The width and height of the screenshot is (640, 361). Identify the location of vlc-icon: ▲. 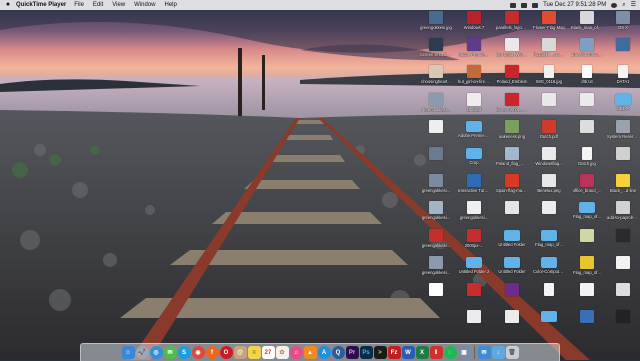
(310, 352).